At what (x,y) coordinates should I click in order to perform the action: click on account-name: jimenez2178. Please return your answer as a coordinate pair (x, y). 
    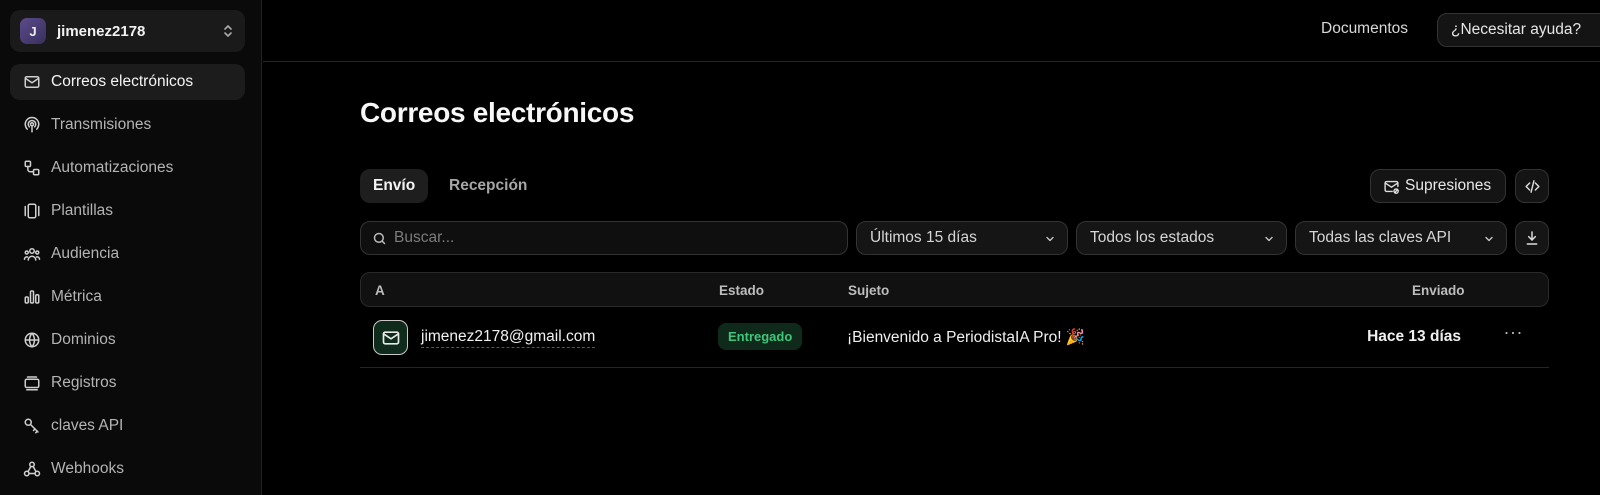
    Looking at the image, I should click on (101, 31).